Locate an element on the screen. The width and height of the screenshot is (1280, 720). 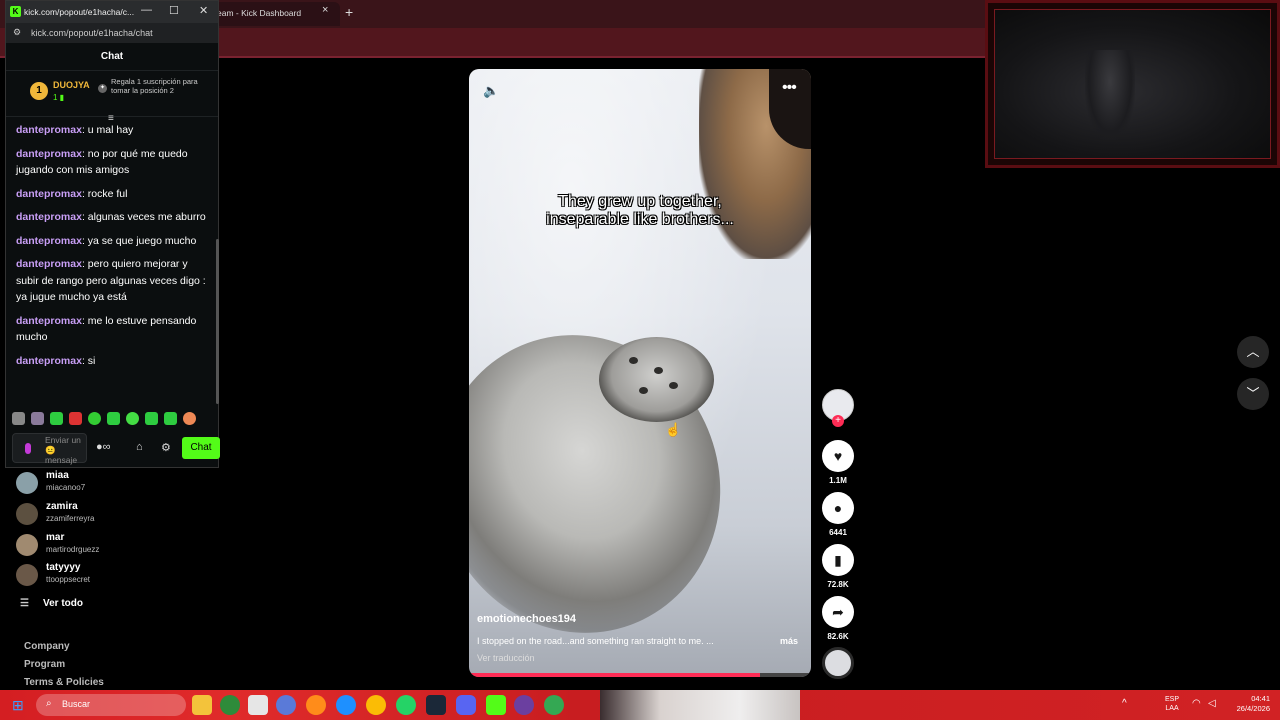
chevron-down-icon: ﹀ is located at coordinates (1253, 394).